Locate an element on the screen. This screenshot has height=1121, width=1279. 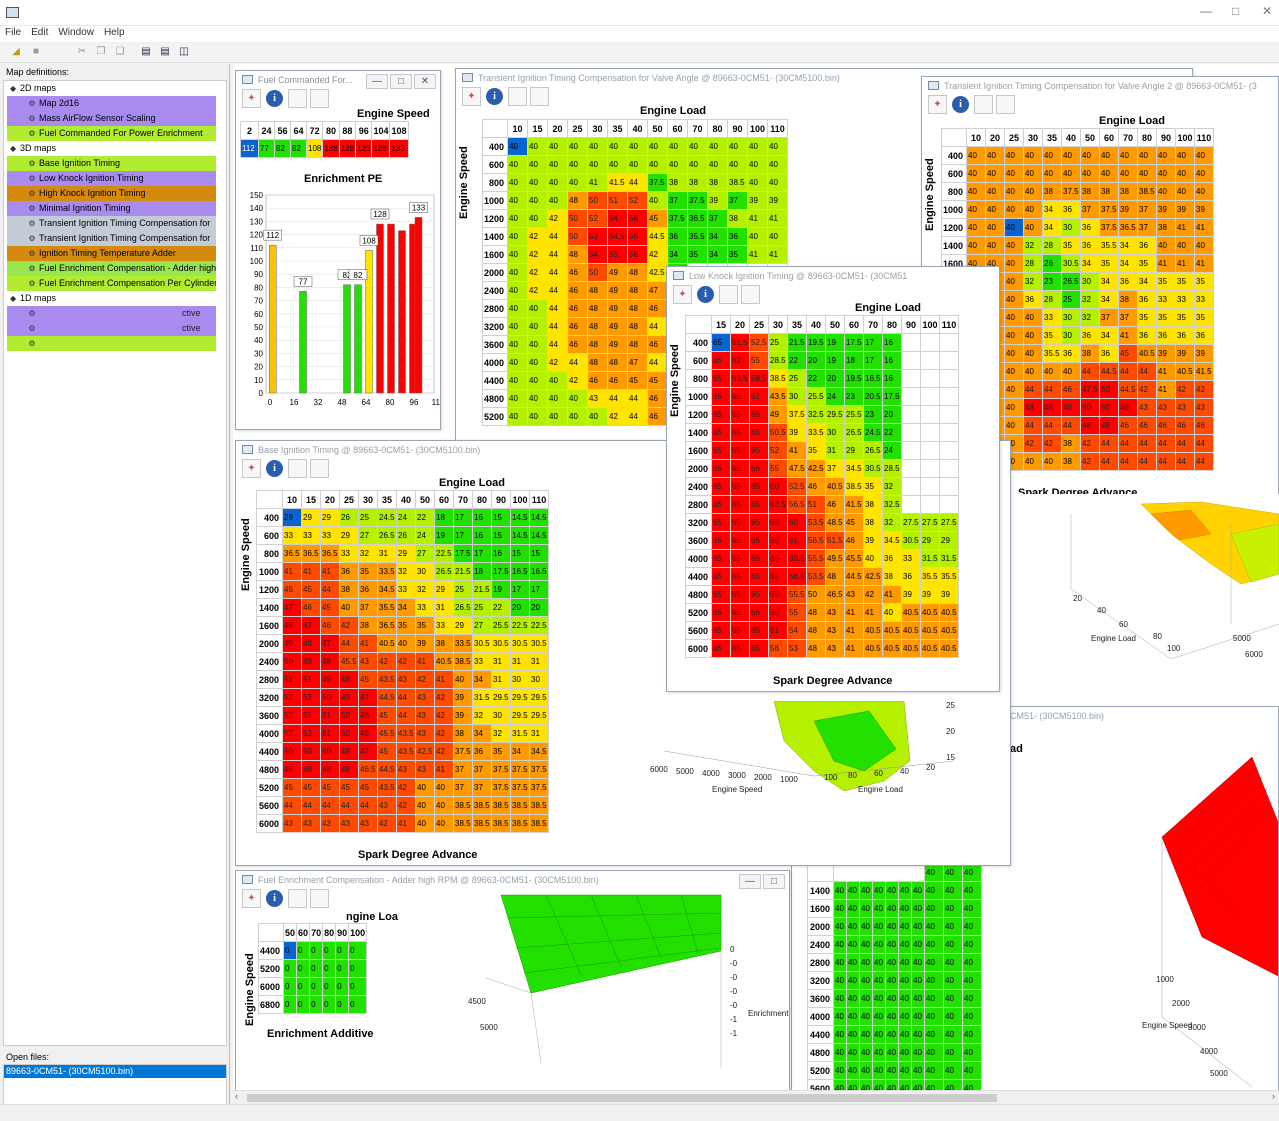
map-cell: 31 is located at coordinates (501, 661).